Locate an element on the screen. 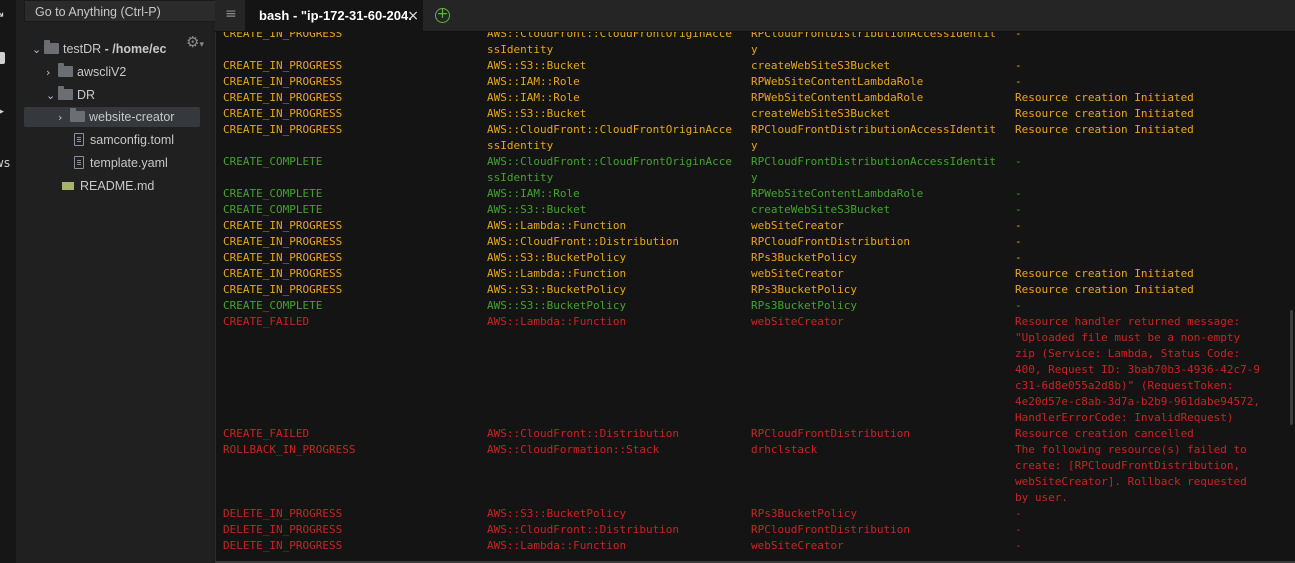 The height and width of the screenshot is (563, 1295). close-icon: × is located at coordinates (413, 16).